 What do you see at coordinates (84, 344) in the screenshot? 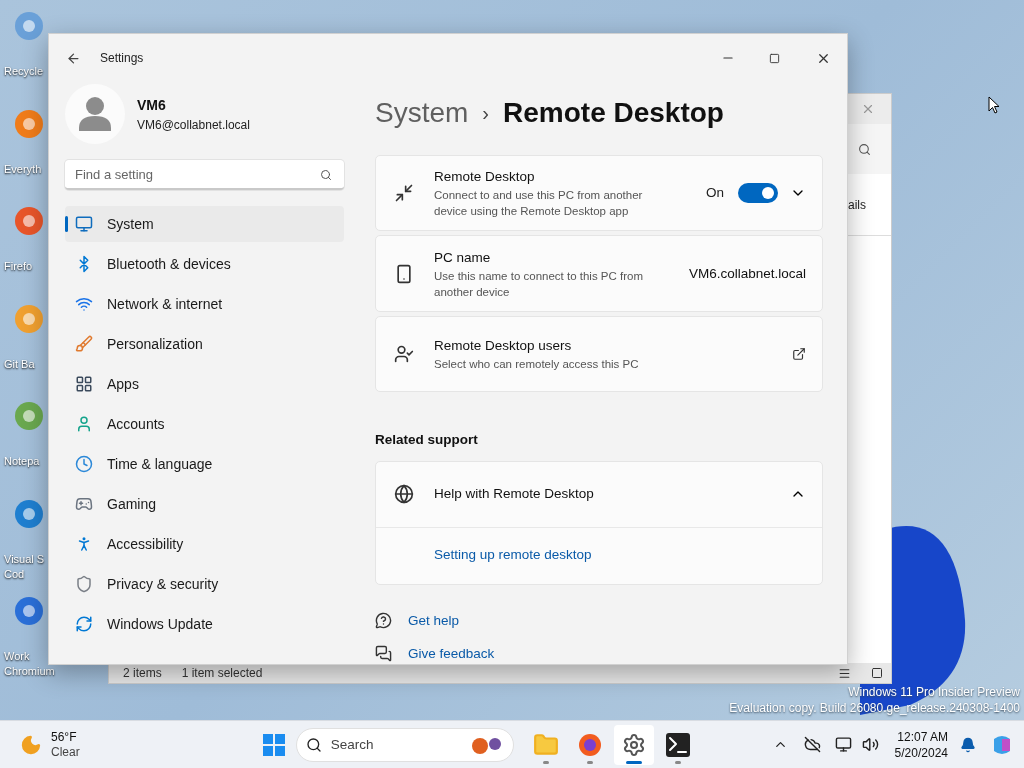
I see `brush-icon` at bounding box center [84, 344].